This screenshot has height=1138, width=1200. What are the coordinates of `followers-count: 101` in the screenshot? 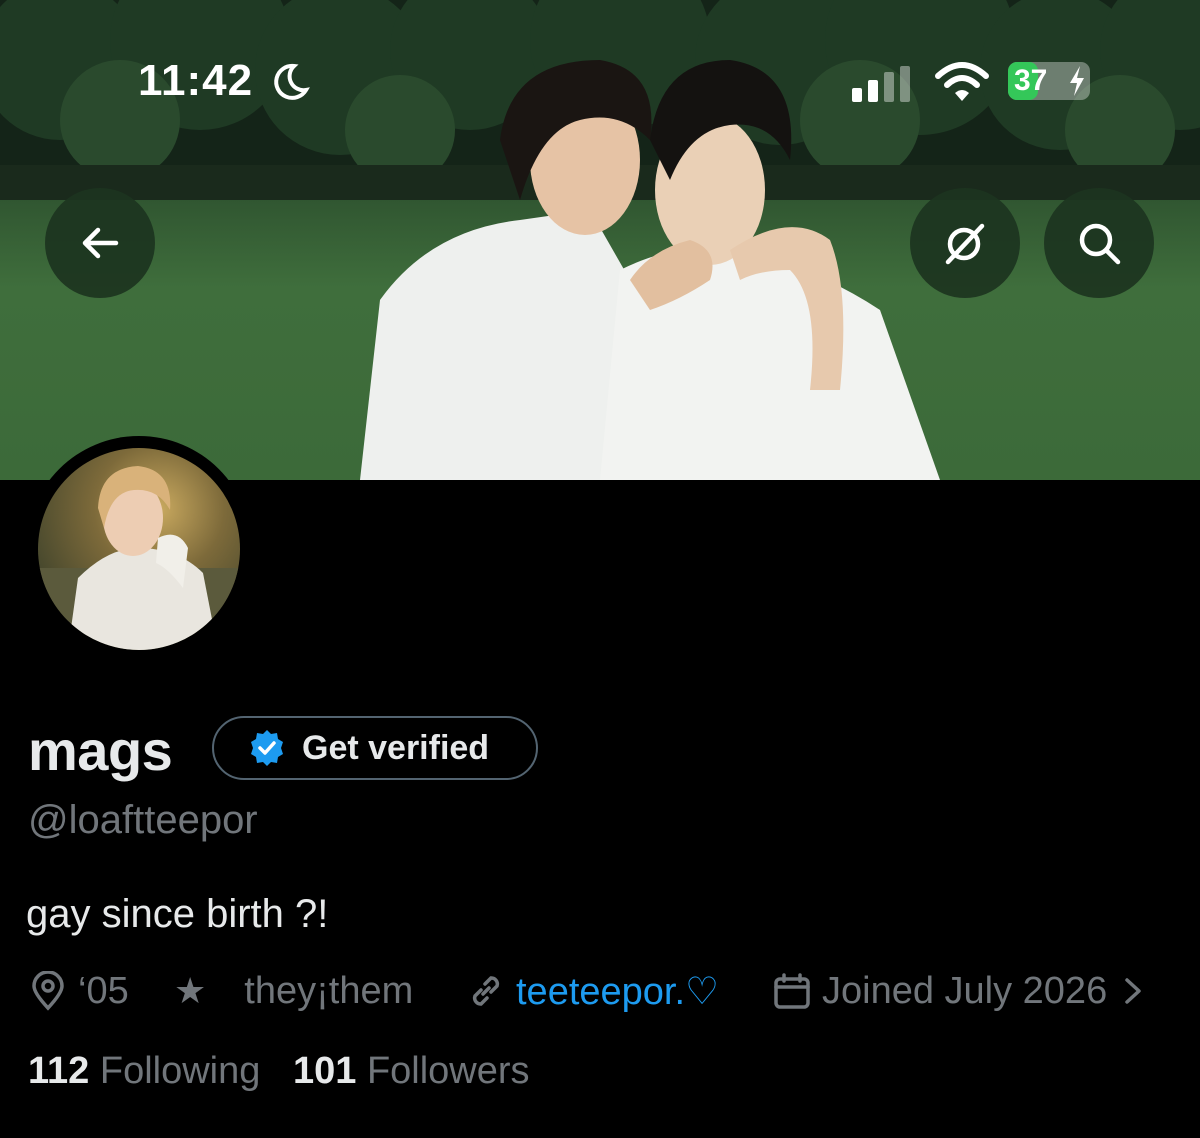 It's located at (324, 1071).